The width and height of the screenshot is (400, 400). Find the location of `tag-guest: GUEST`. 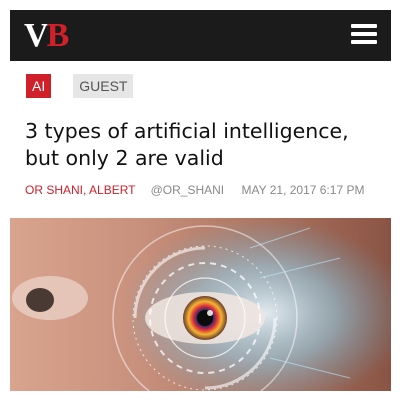

tag-guest: GUEST is located at coordinates (103, 86).